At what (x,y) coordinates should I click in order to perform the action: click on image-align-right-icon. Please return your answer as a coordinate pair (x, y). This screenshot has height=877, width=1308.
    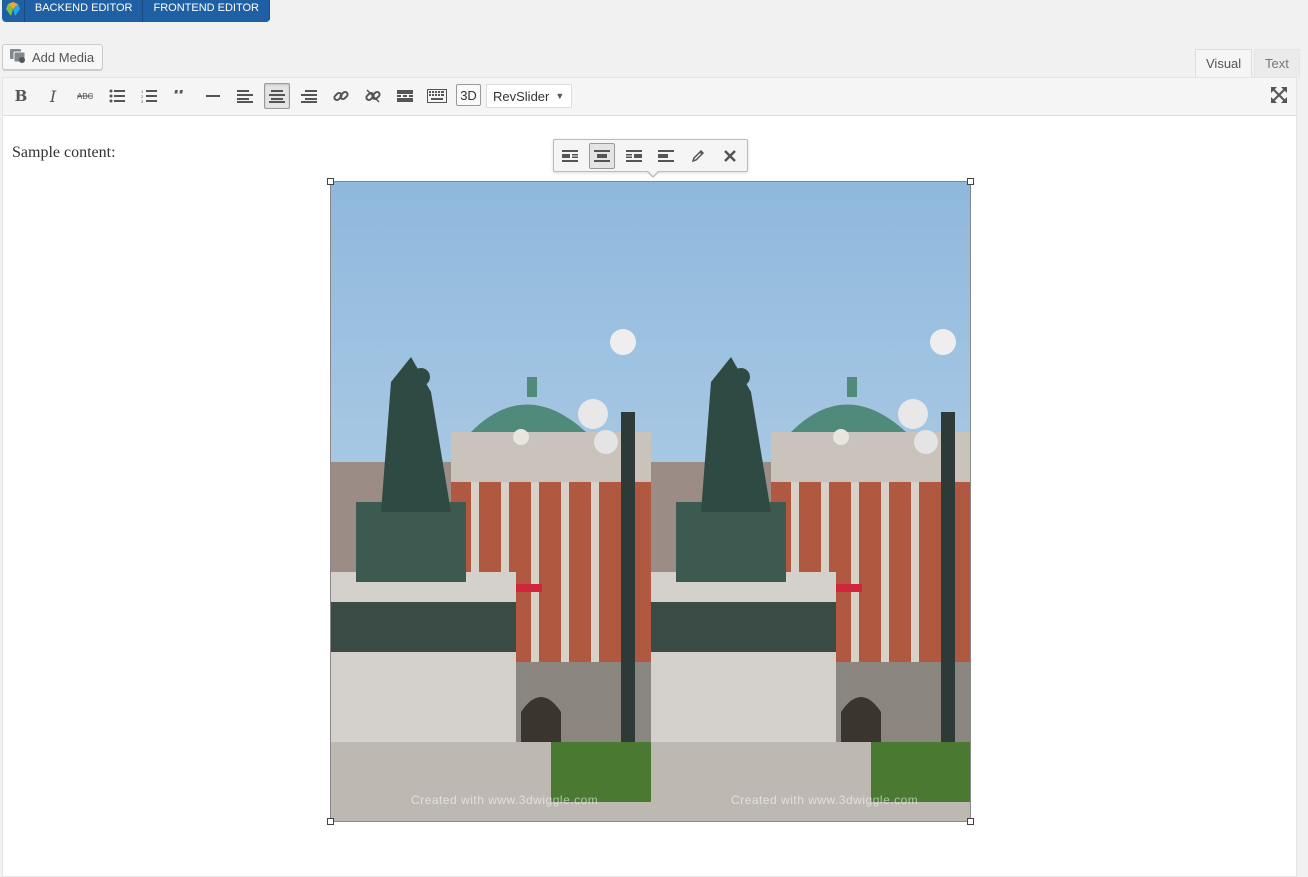
    Looking at the image, I should click on (634, 156).